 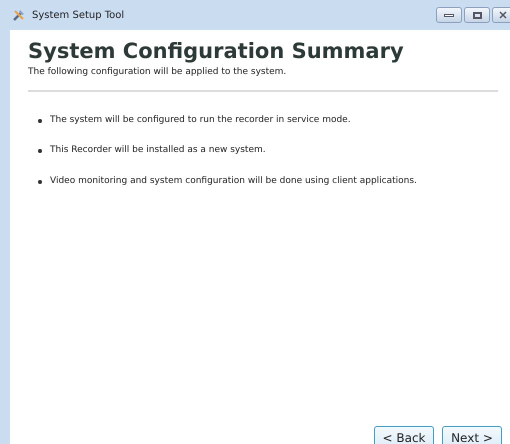 I want to click on page-title: System Configuration Summary, so click(x=216, y=51).